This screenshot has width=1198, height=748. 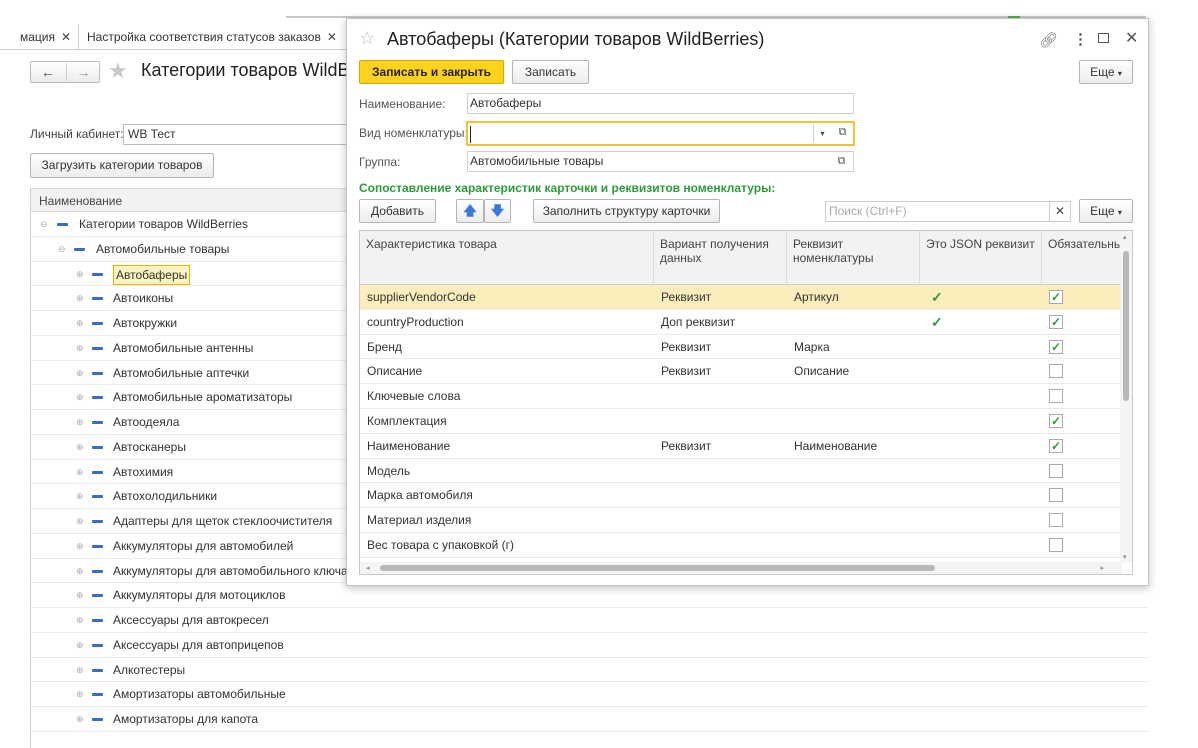 I want to click on add-button: Добавить, so click(x=397, y=211).